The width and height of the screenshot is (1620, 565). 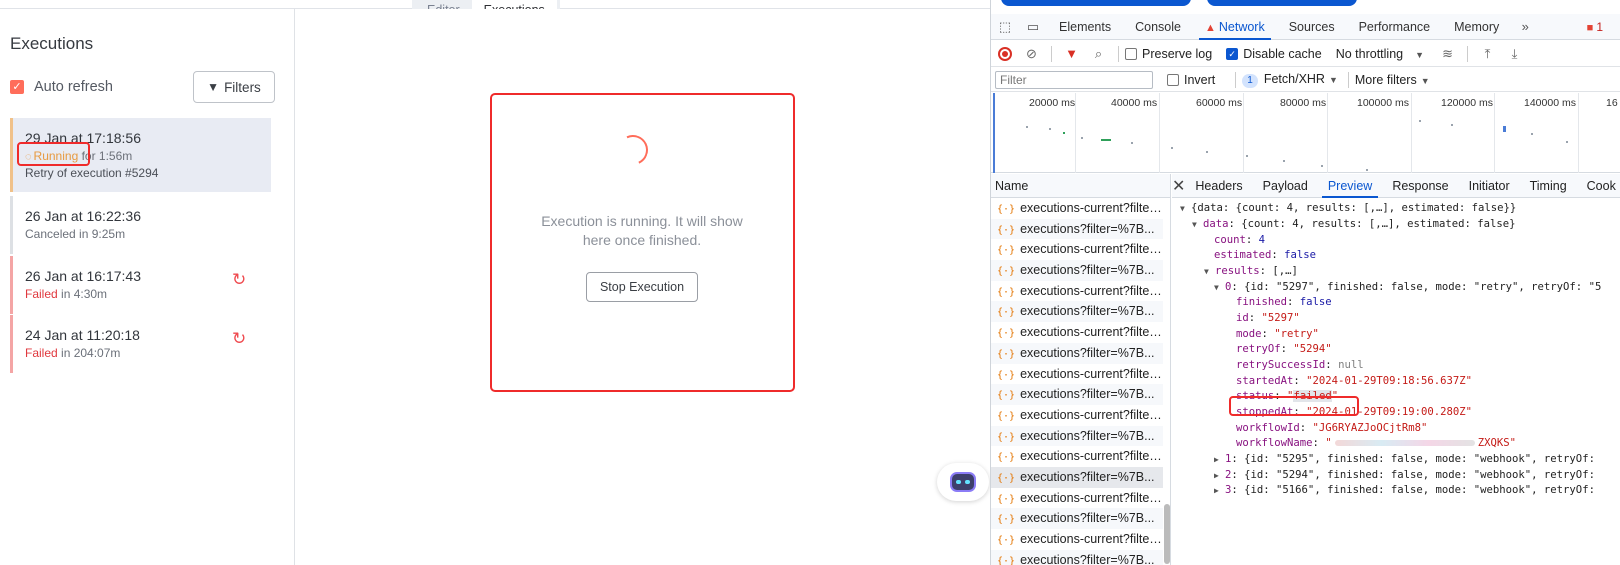 I want to click on search-icon: ⌕, so click(x=1098, y=54).